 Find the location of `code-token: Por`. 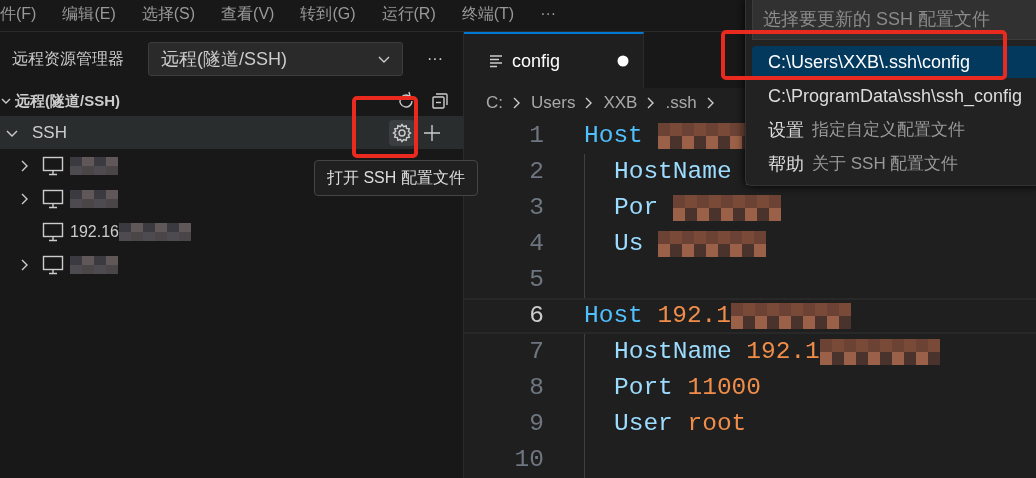

code-token: Por is located at coordinates (636, 207).